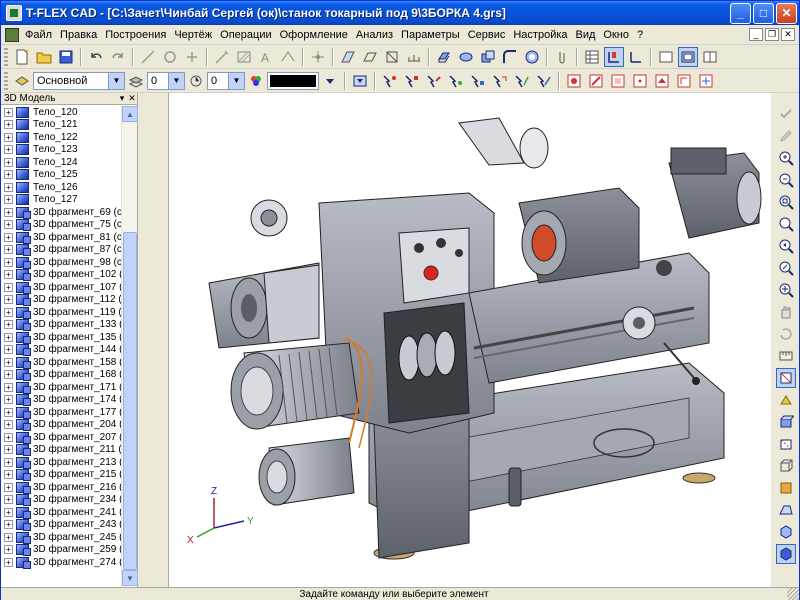 Image resolution: width=800 pixels, height=600 pixels. What do you see at coordinates (488, 57) in the screenshot?
I see `boolean-icon` at bounding box center [488, 57].